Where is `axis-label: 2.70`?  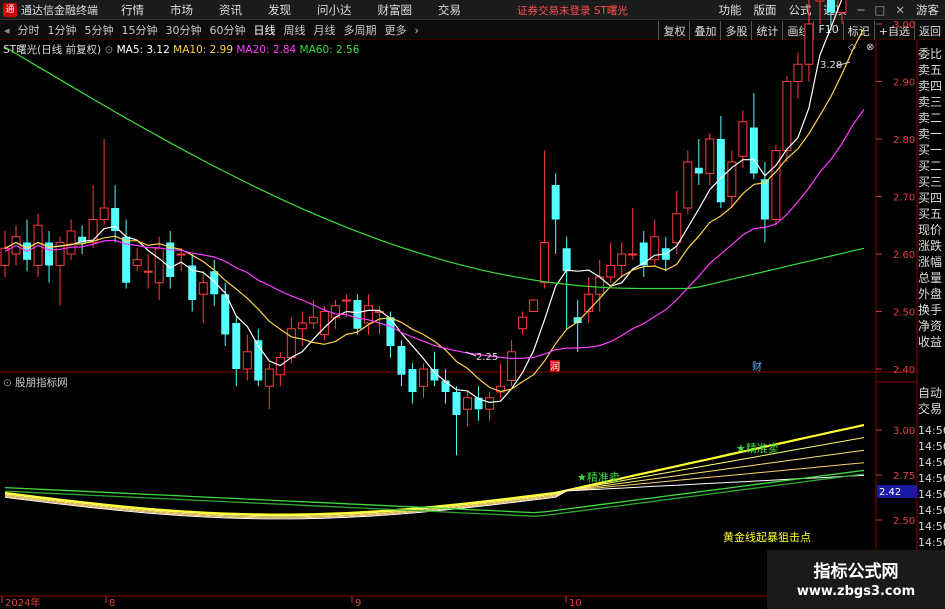 axis-label: 2.70 is located at coordinates (904, 198).